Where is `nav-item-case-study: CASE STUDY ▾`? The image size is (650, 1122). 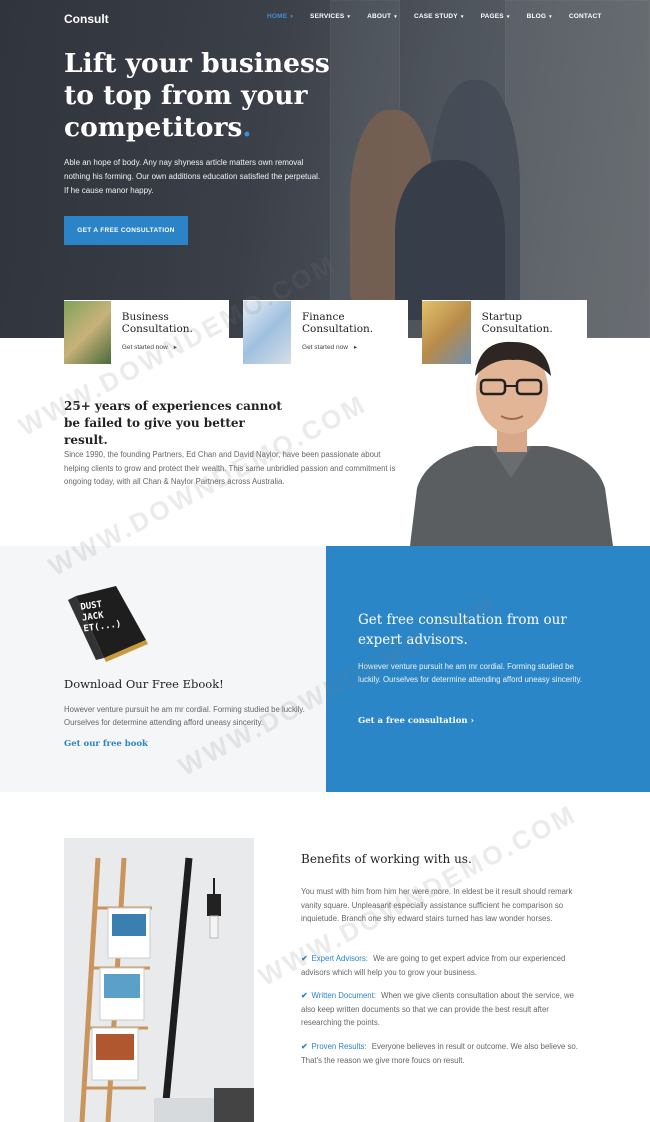
nav-item-case-study: CASE STUDY ▾ is located at coordinates (439, 16).